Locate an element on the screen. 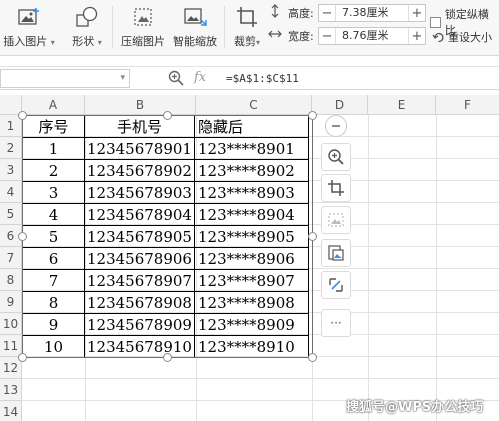 Image resolution: width=499 pixels, height=421 pixels. column-header-c: C is located at coordinates (254, 105).